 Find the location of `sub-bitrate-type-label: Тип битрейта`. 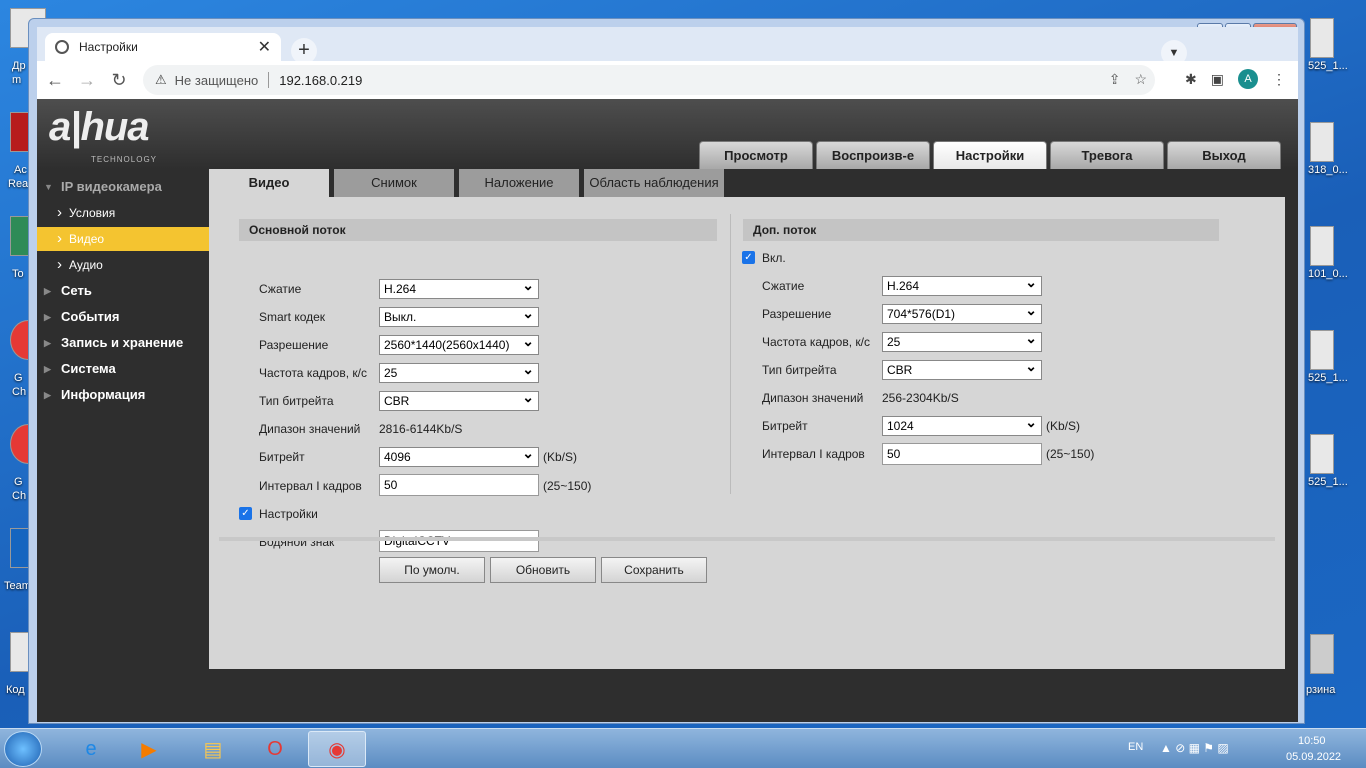

sub-bitrate-type-label: Тип битрейта is located at coordinates (799, 370).